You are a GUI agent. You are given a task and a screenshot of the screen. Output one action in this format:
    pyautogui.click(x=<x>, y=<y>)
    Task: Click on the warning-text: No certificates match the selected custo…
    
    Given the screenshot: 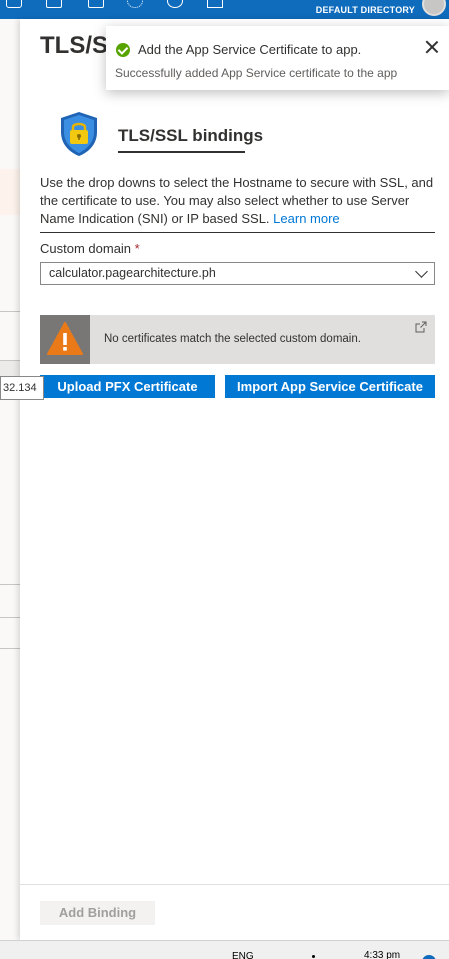 What is the action you would take?
    pyautogui.click(x=232, y=339)
    